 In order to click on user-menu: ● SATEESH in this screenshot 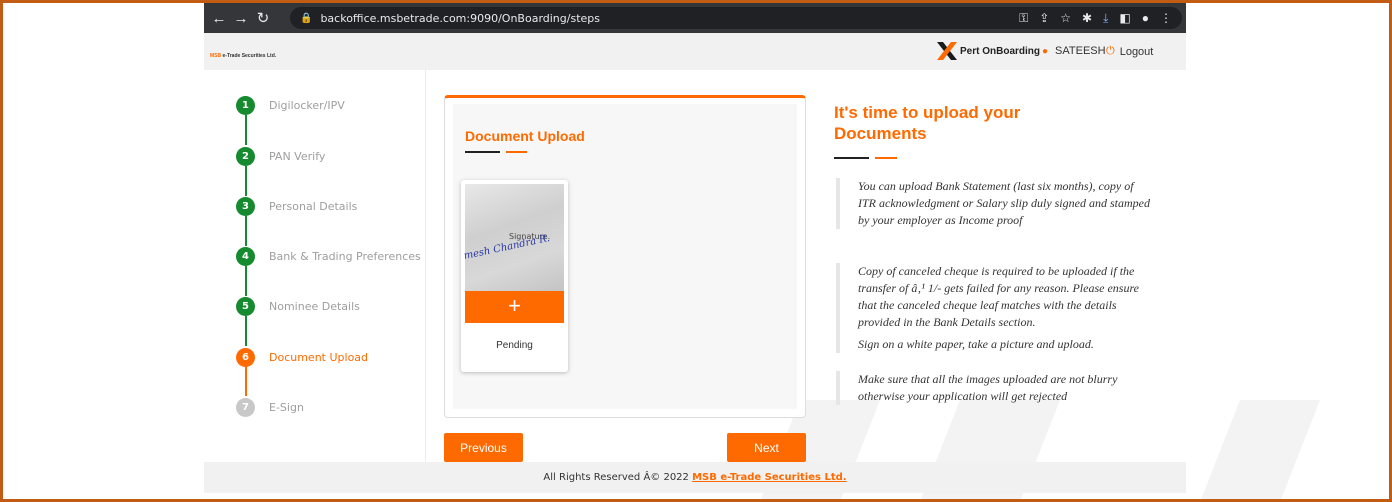, I will do `click(1074, 51)`.